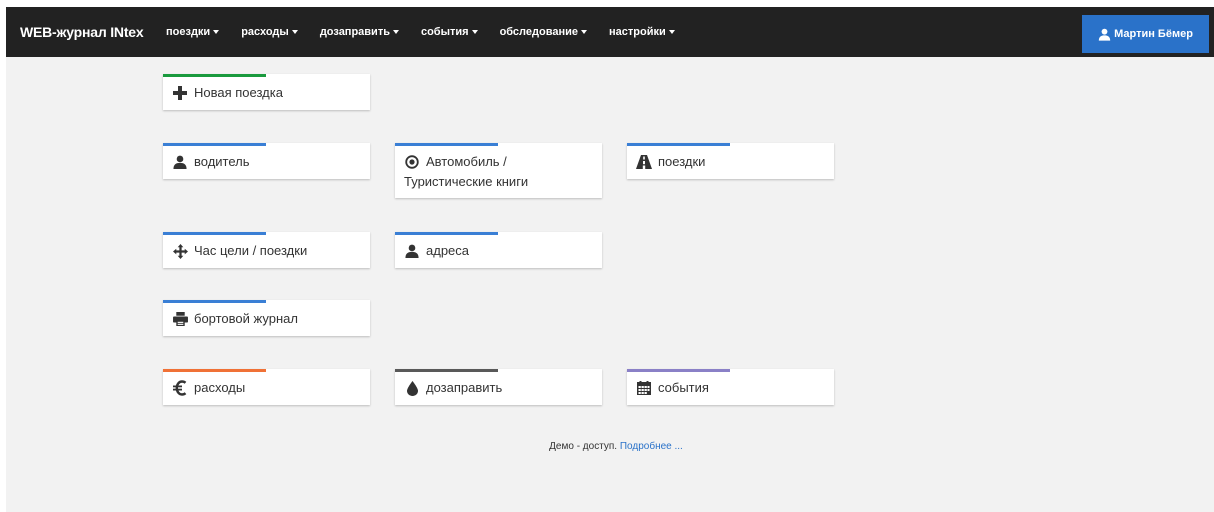  What do you see at coordinates (180, 251) in the screenshot?
I see `move-icon` at bounding box center [180, 251].